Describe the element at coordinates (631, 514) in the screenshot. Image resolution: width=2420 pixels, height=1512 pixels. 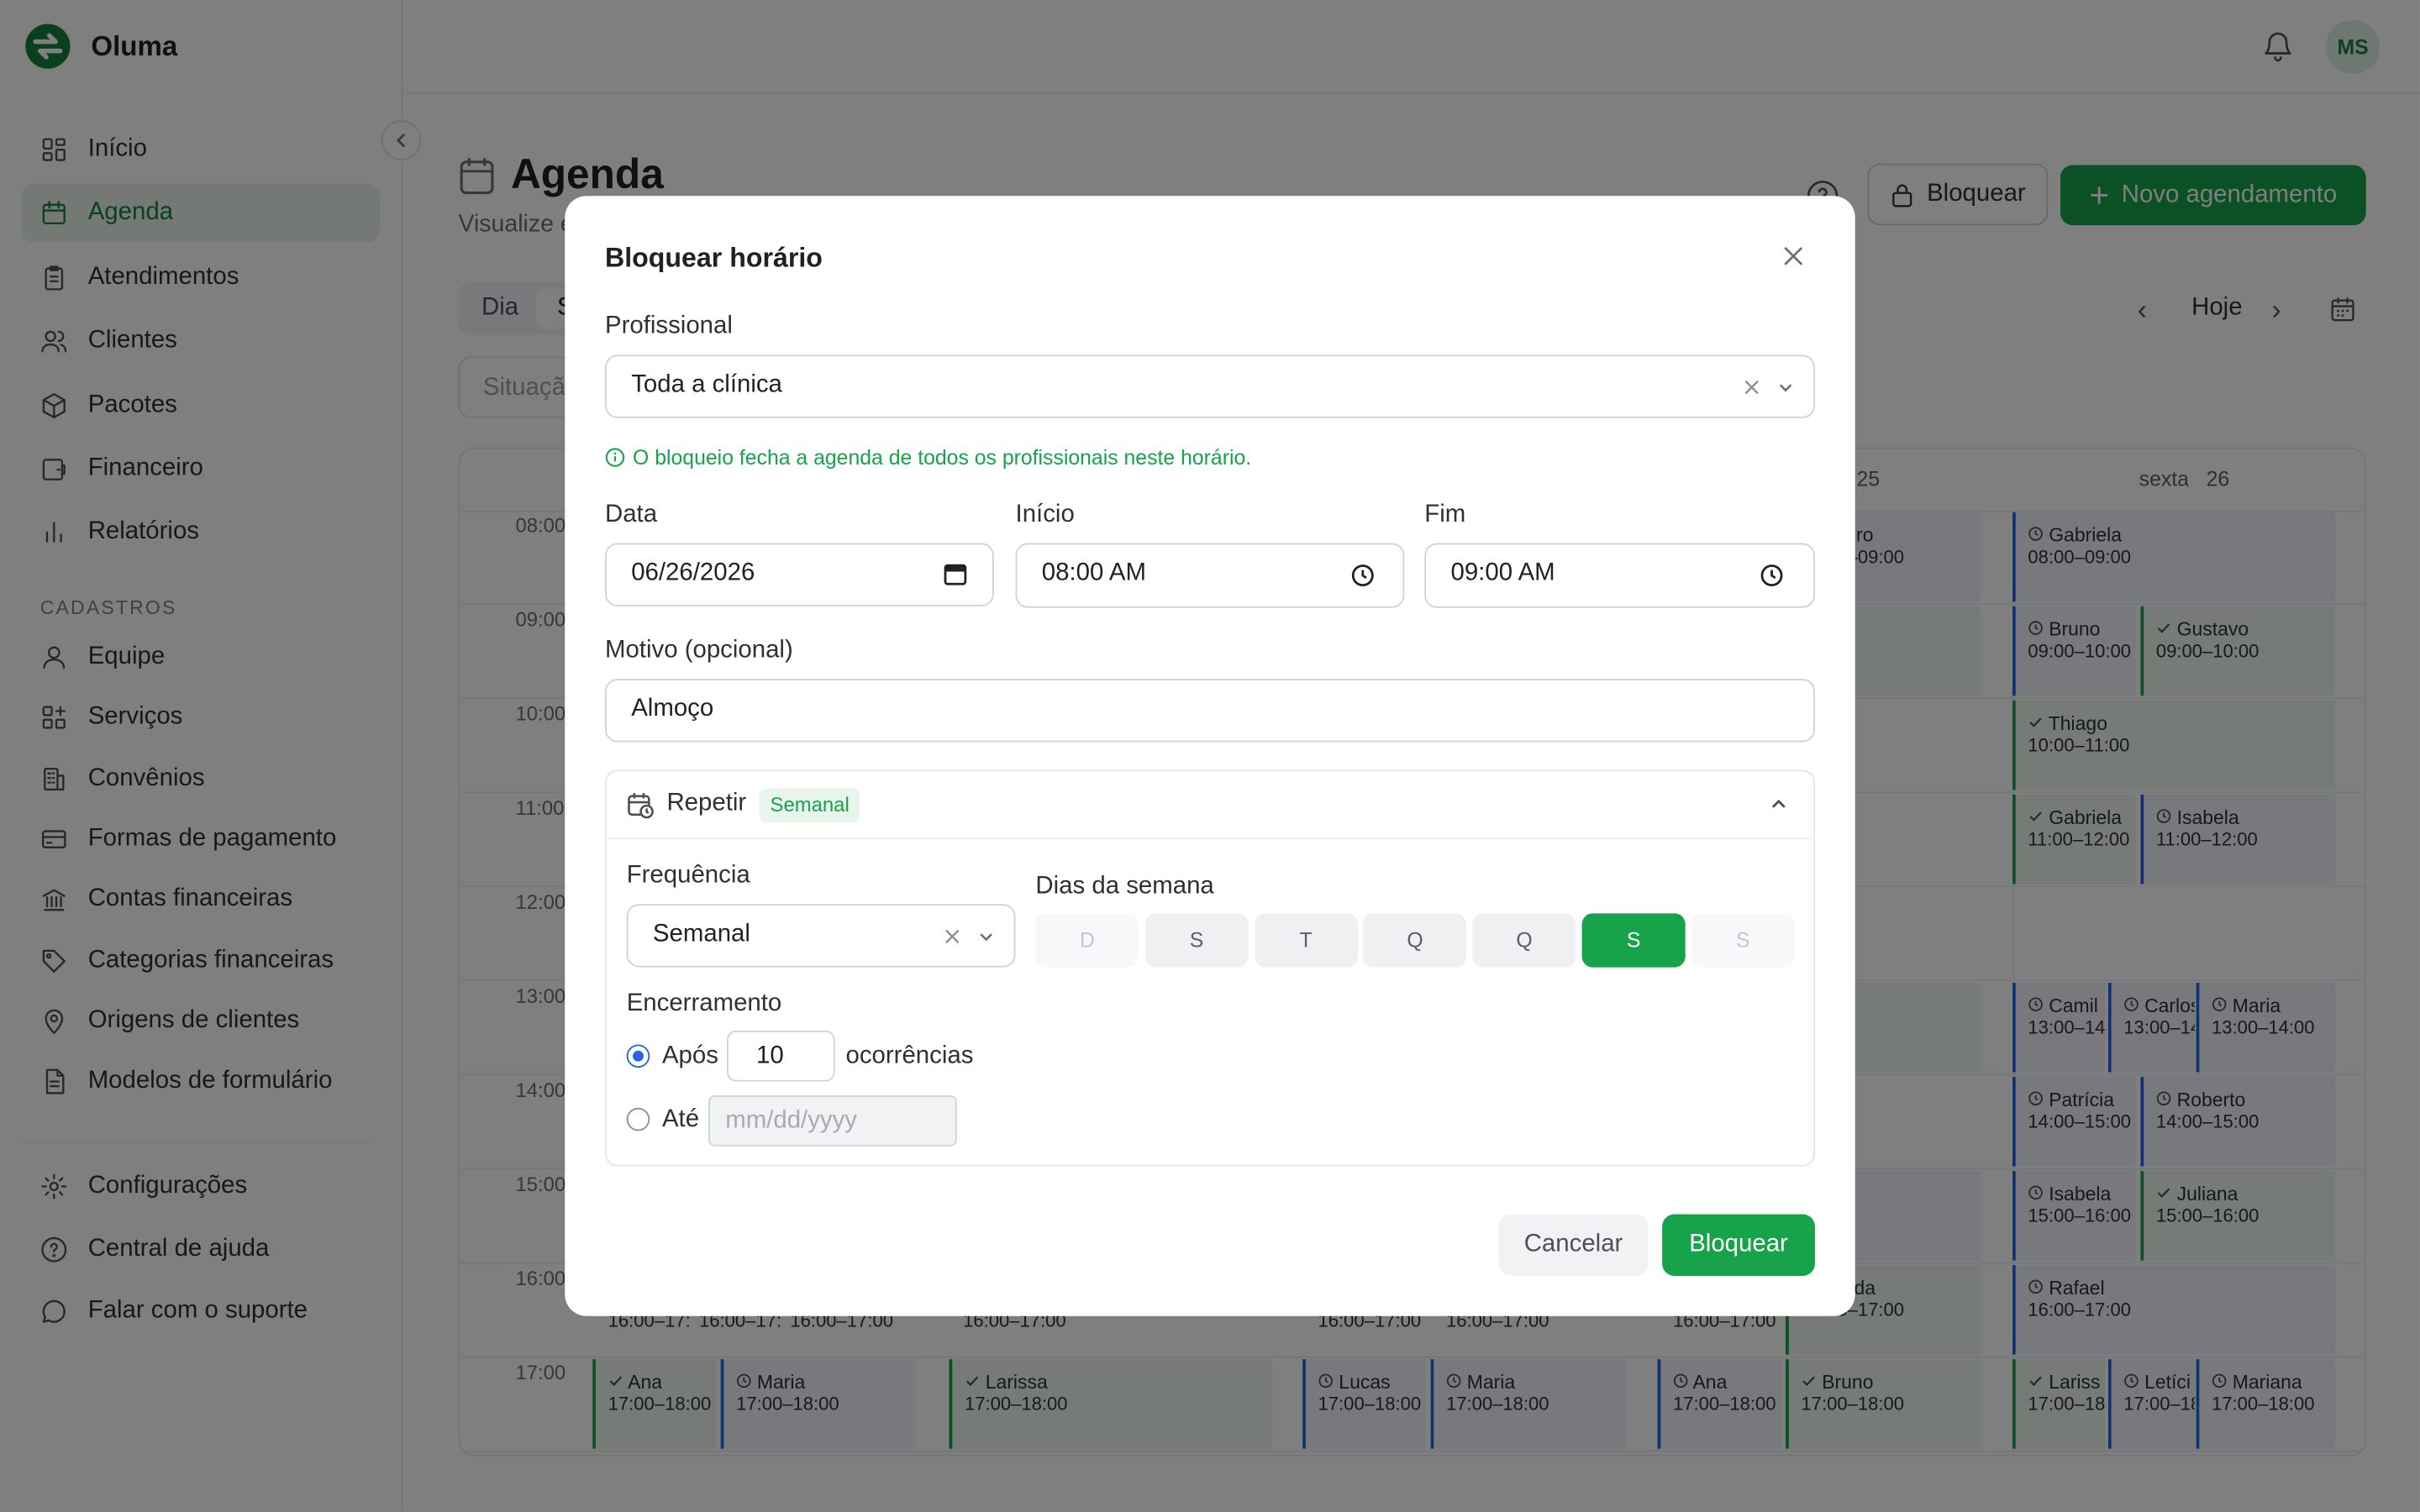
I see `data-label: Data` at that location.